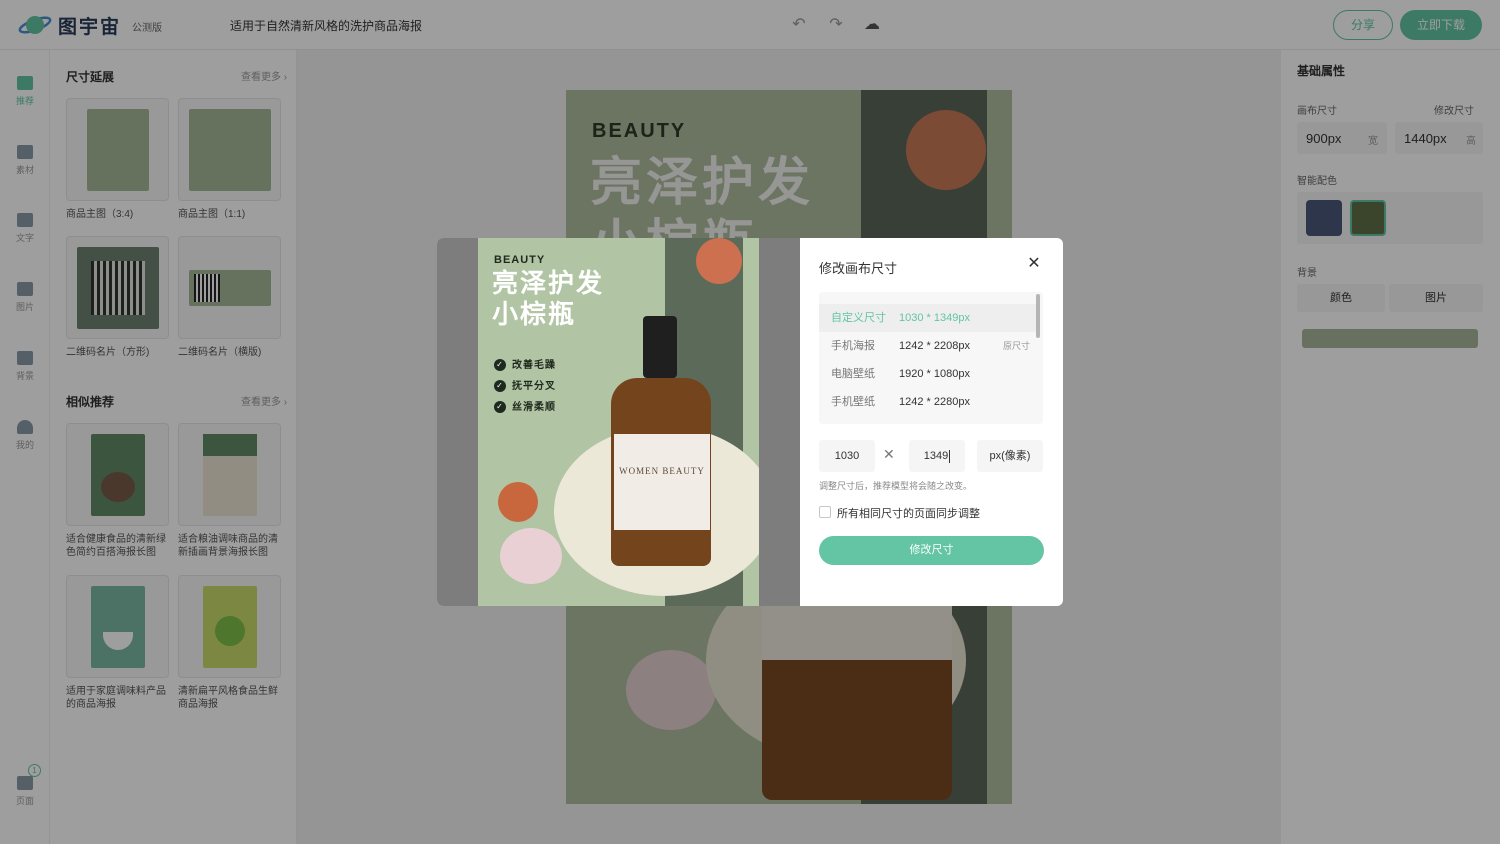  What do you see at coordinates (858, 318) in the screenshot?
I see `preset-name: 自定义尺寸` at bounding box center [858, 318].